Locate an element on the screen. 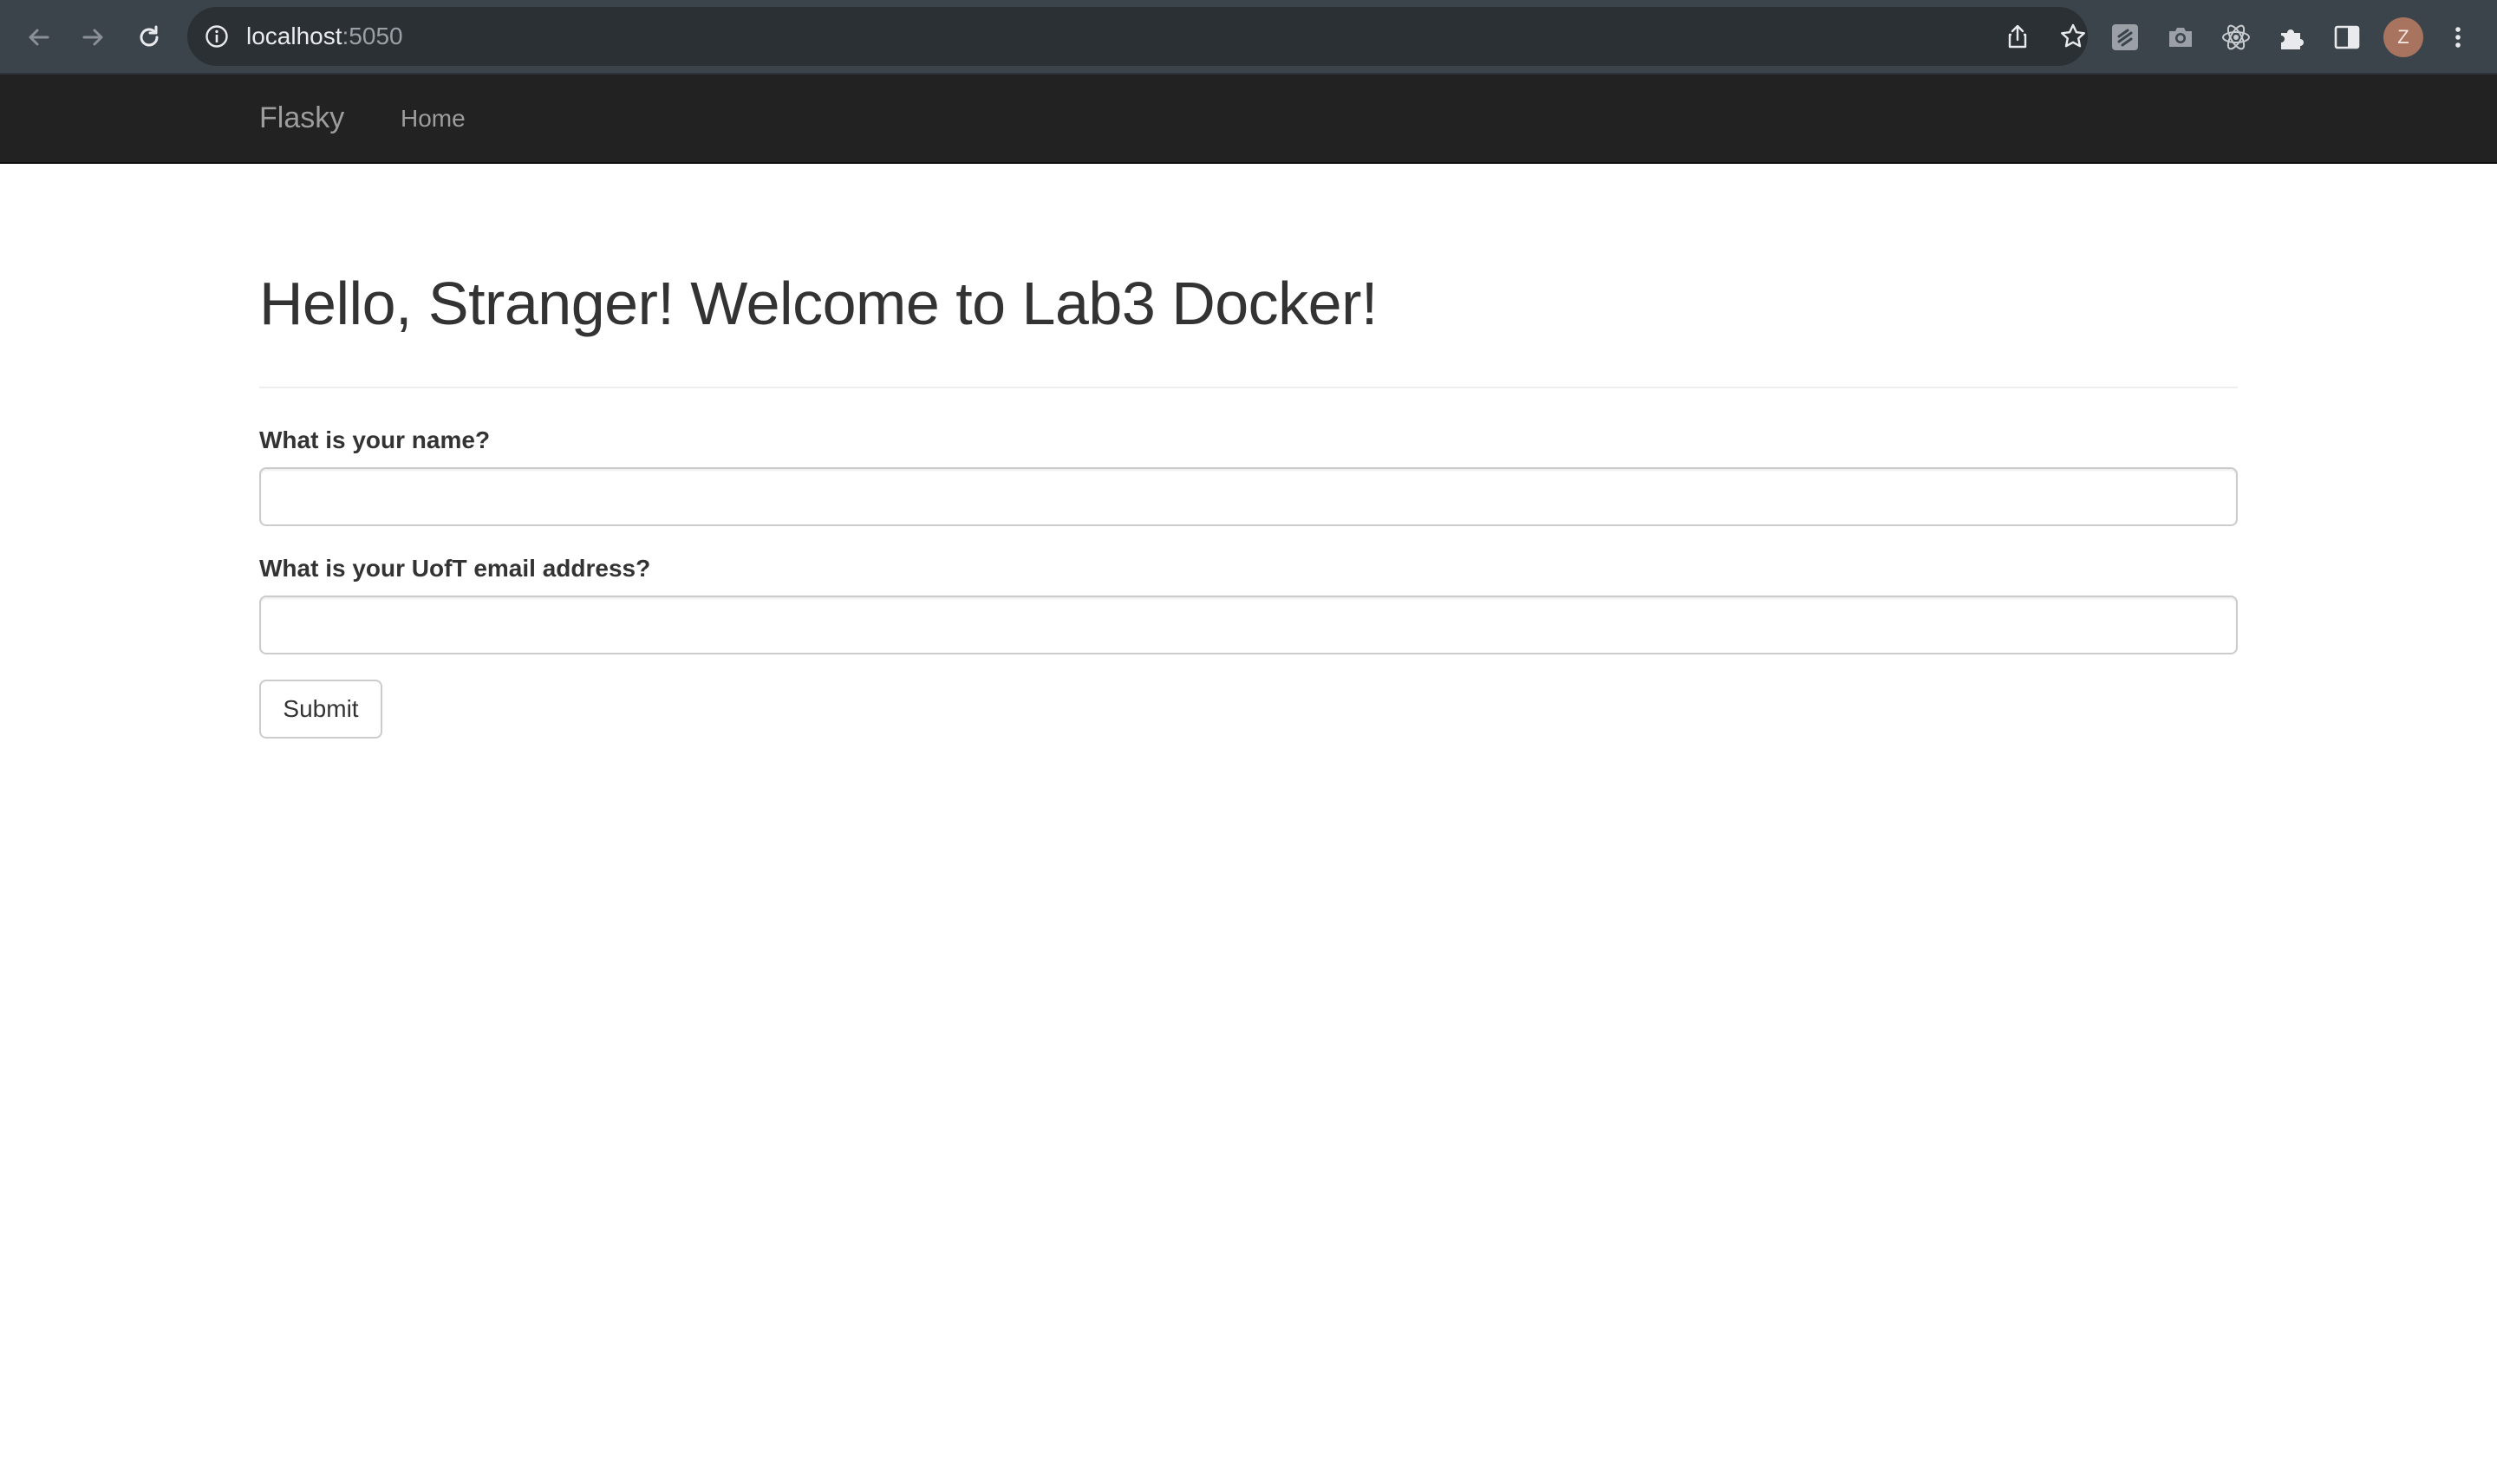 The height and width of the screenshot is (1484, 2497). info-icon is located at coordinates (217, 36).